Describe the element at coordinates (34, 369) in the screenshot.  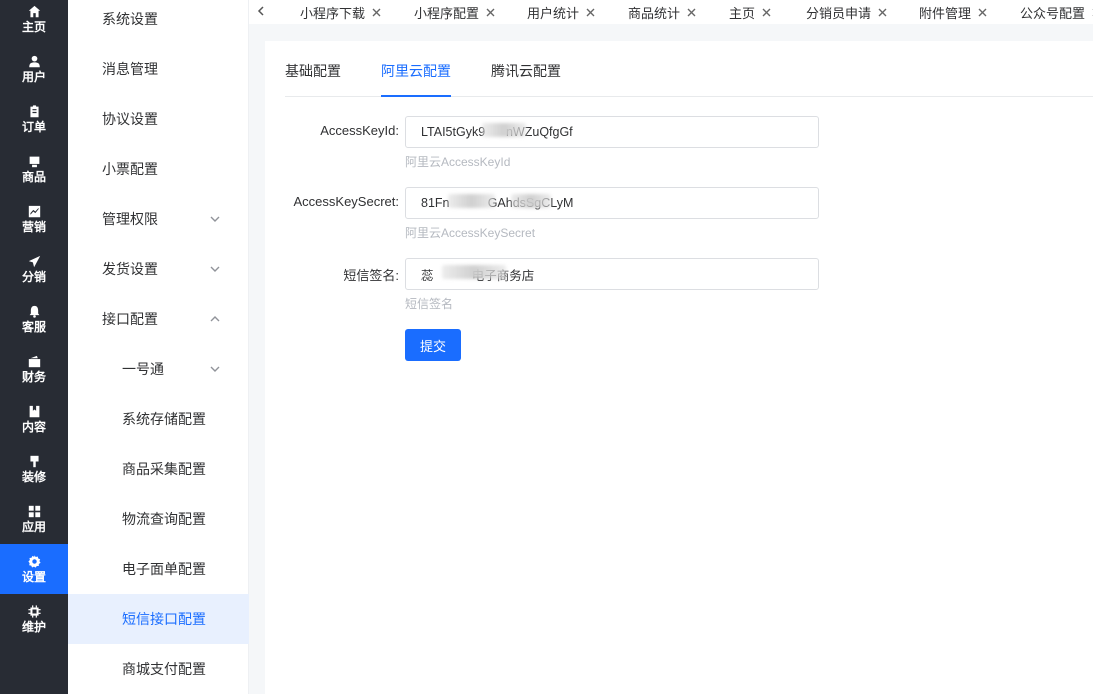
I see `rail-item-finance: 财务` at that location.